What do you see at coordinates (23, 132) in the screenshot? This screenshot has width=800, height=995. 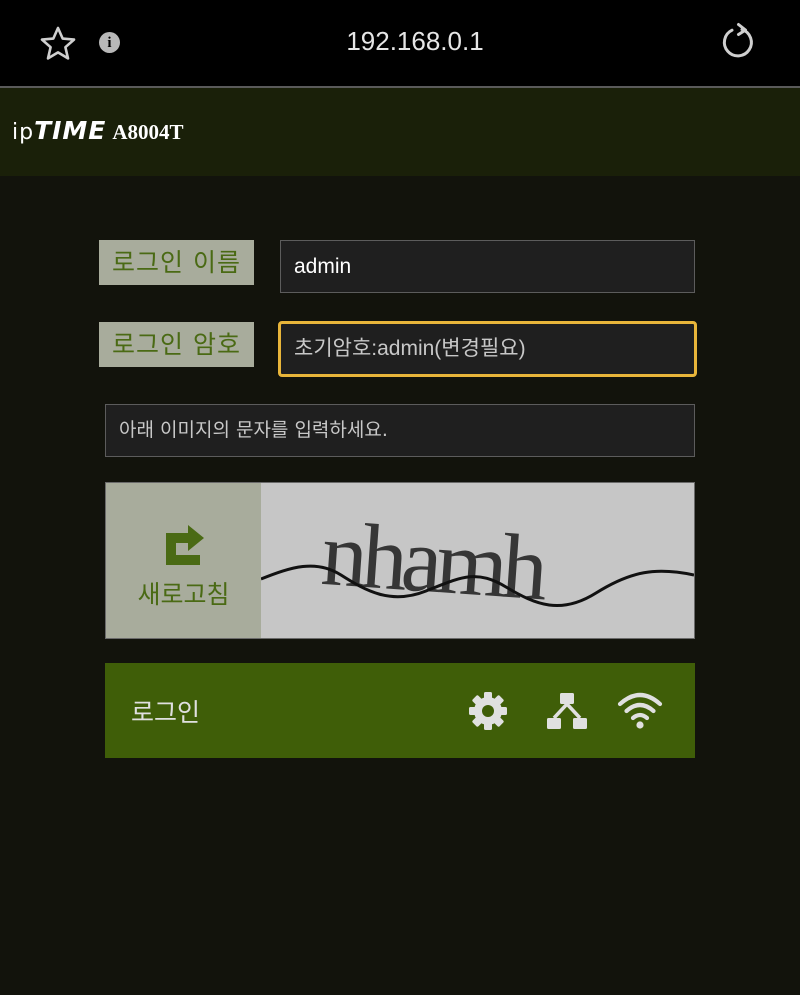 I see `brand-ip: ip` at bounding box center [23, 132].